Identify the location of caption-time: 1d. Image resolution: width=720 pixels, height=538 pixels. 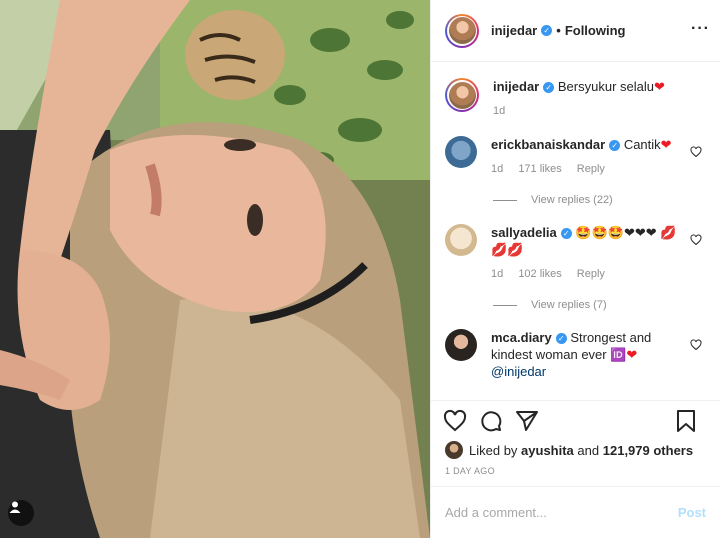
(499, 111).